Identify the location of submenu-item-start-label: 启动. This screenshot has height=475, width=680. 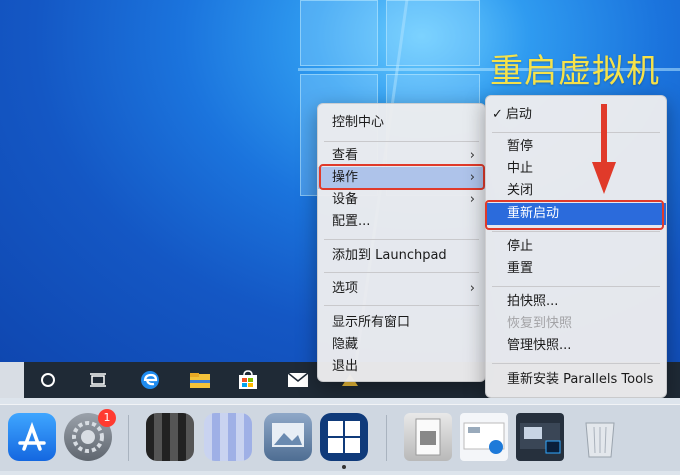
(518, 114).